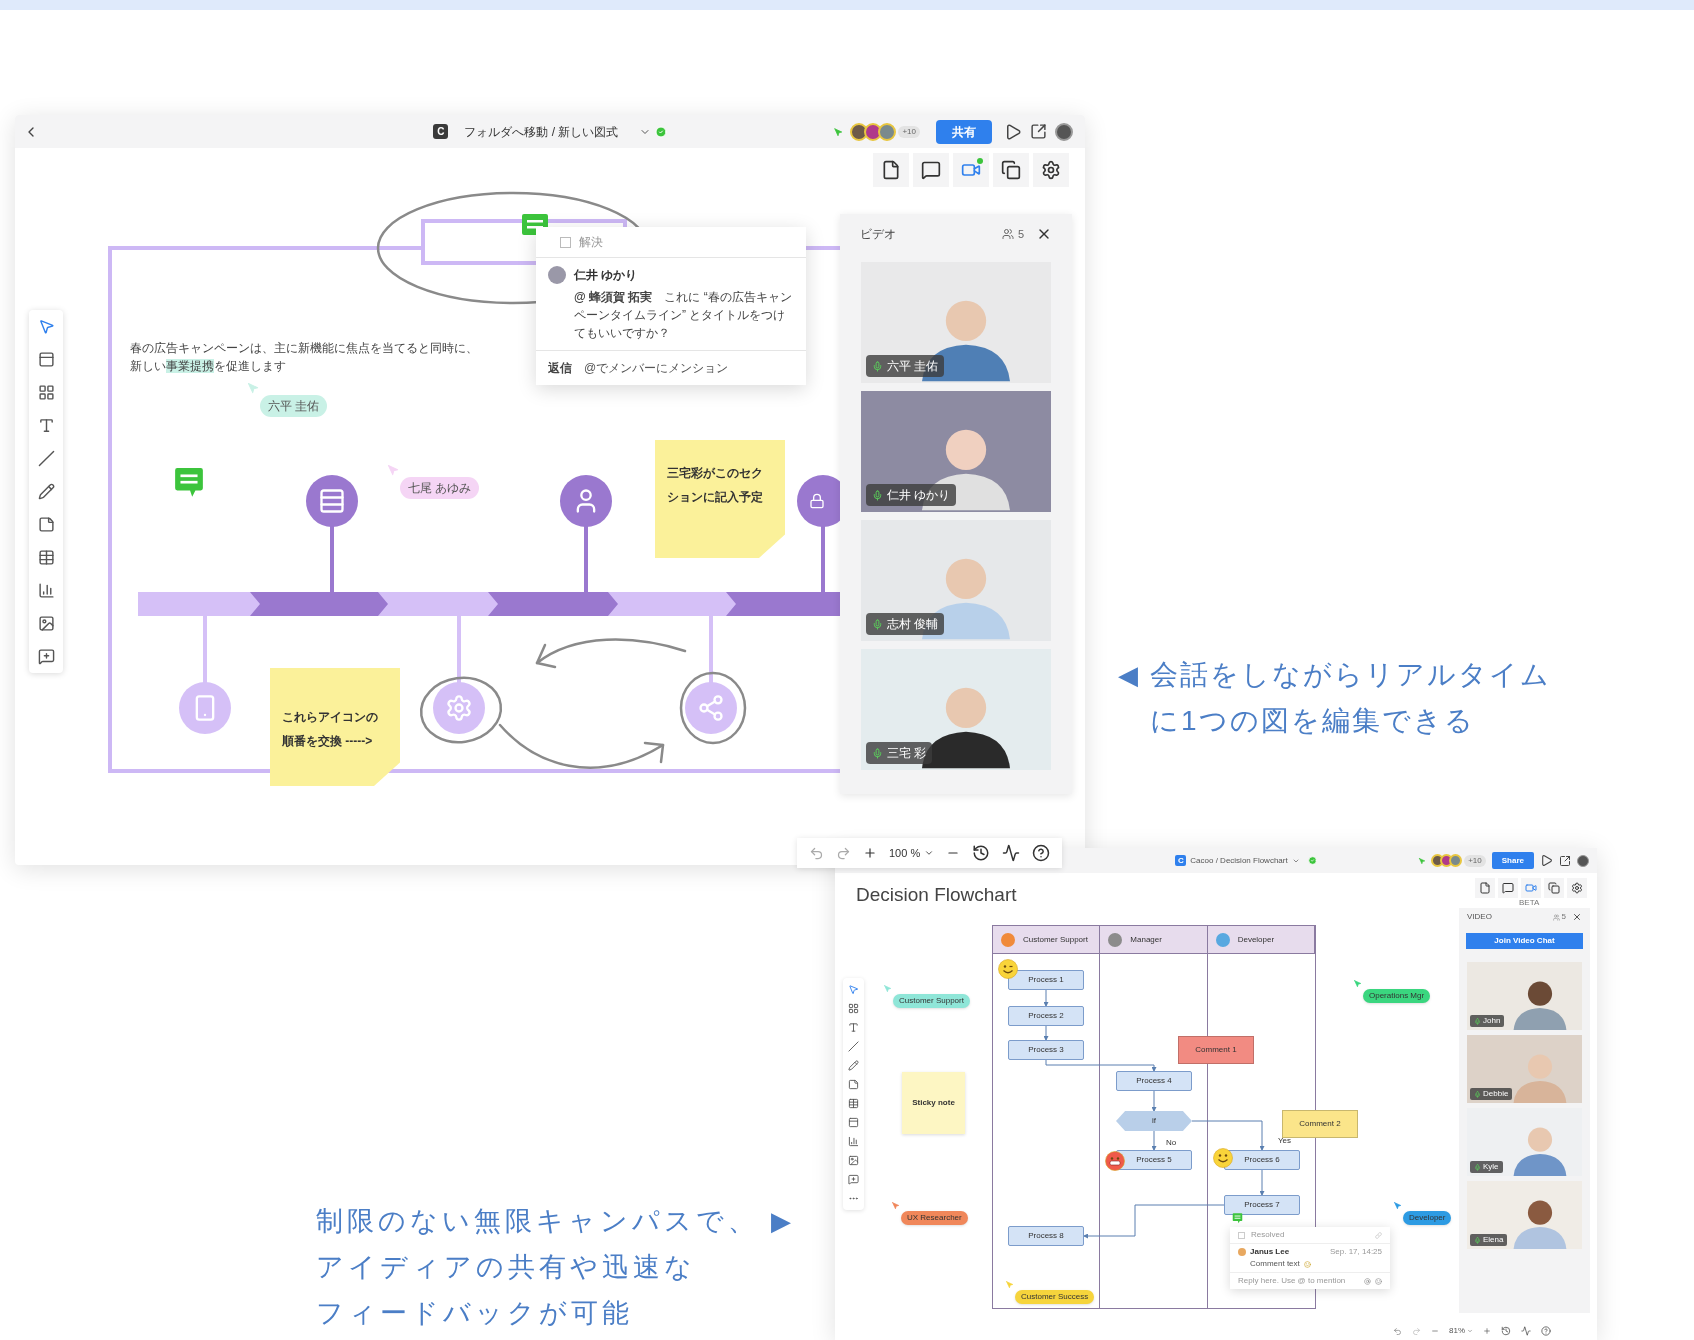 The image size is (1694, 1340). Describe the element at coordinates (1427, 1218) in the screenshot. I see `collaborator-tag: Developer` at that location.